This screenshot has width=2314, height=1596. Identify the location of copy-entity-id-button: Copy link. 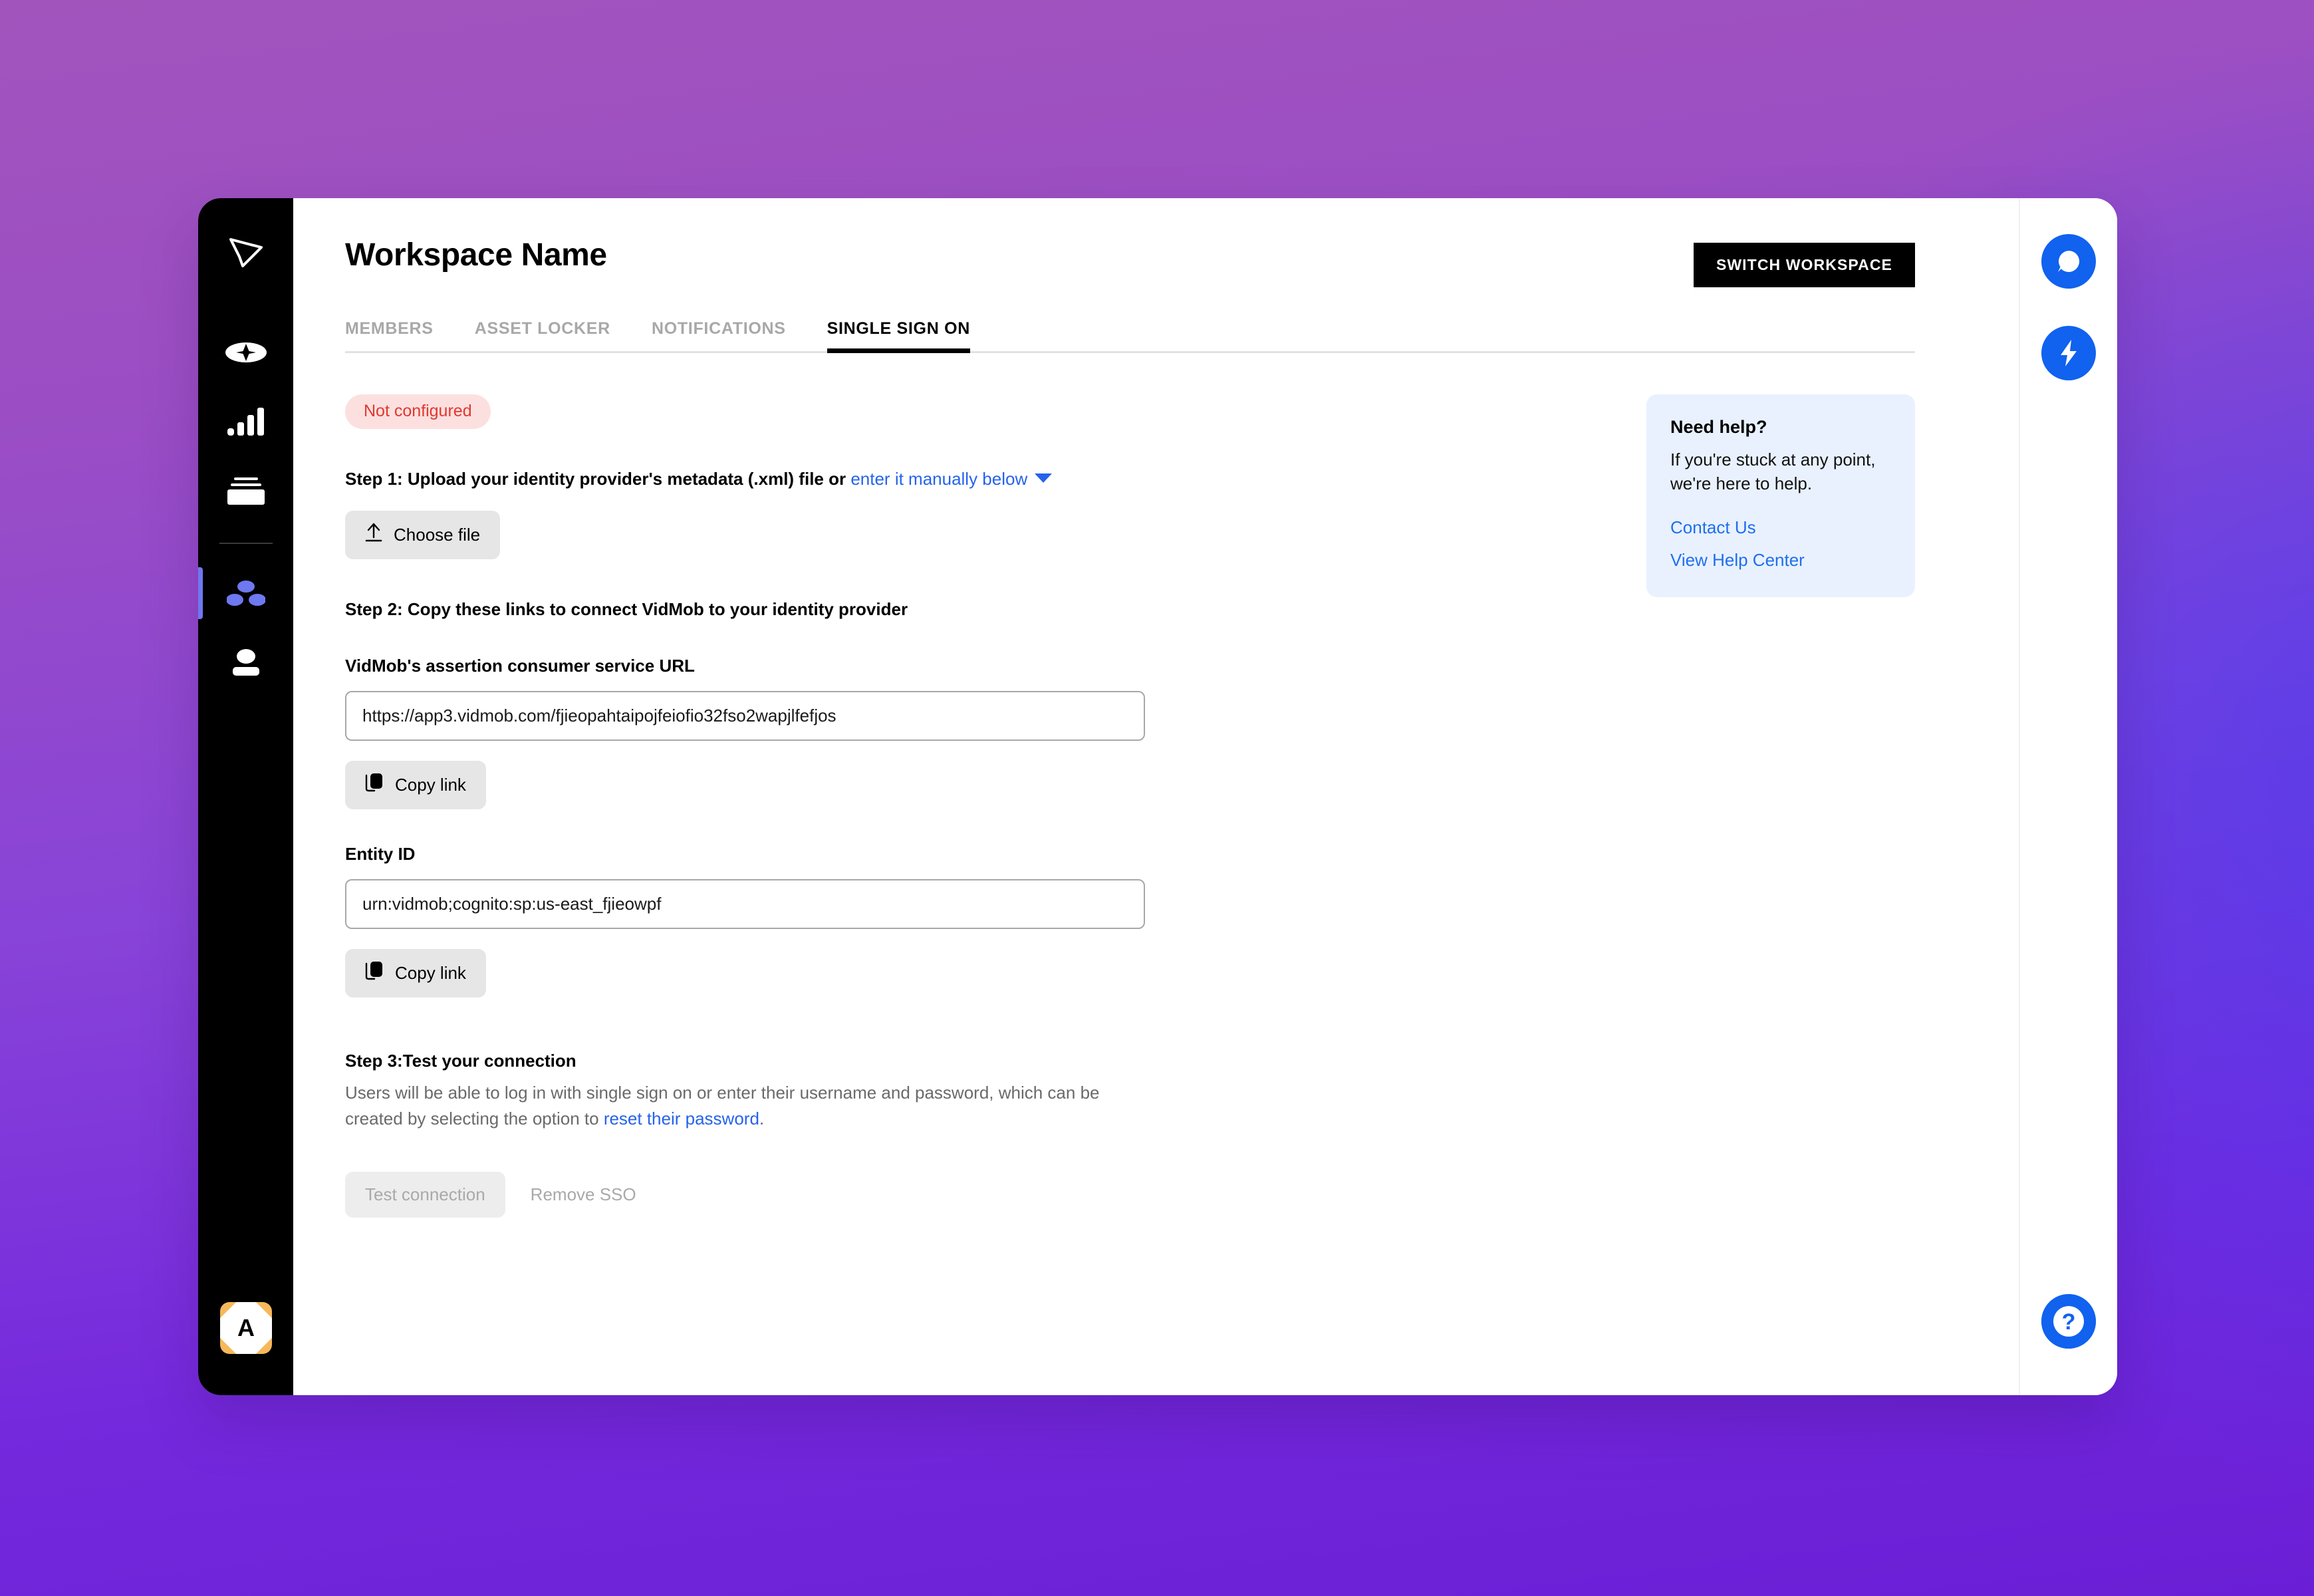
(416, 973).